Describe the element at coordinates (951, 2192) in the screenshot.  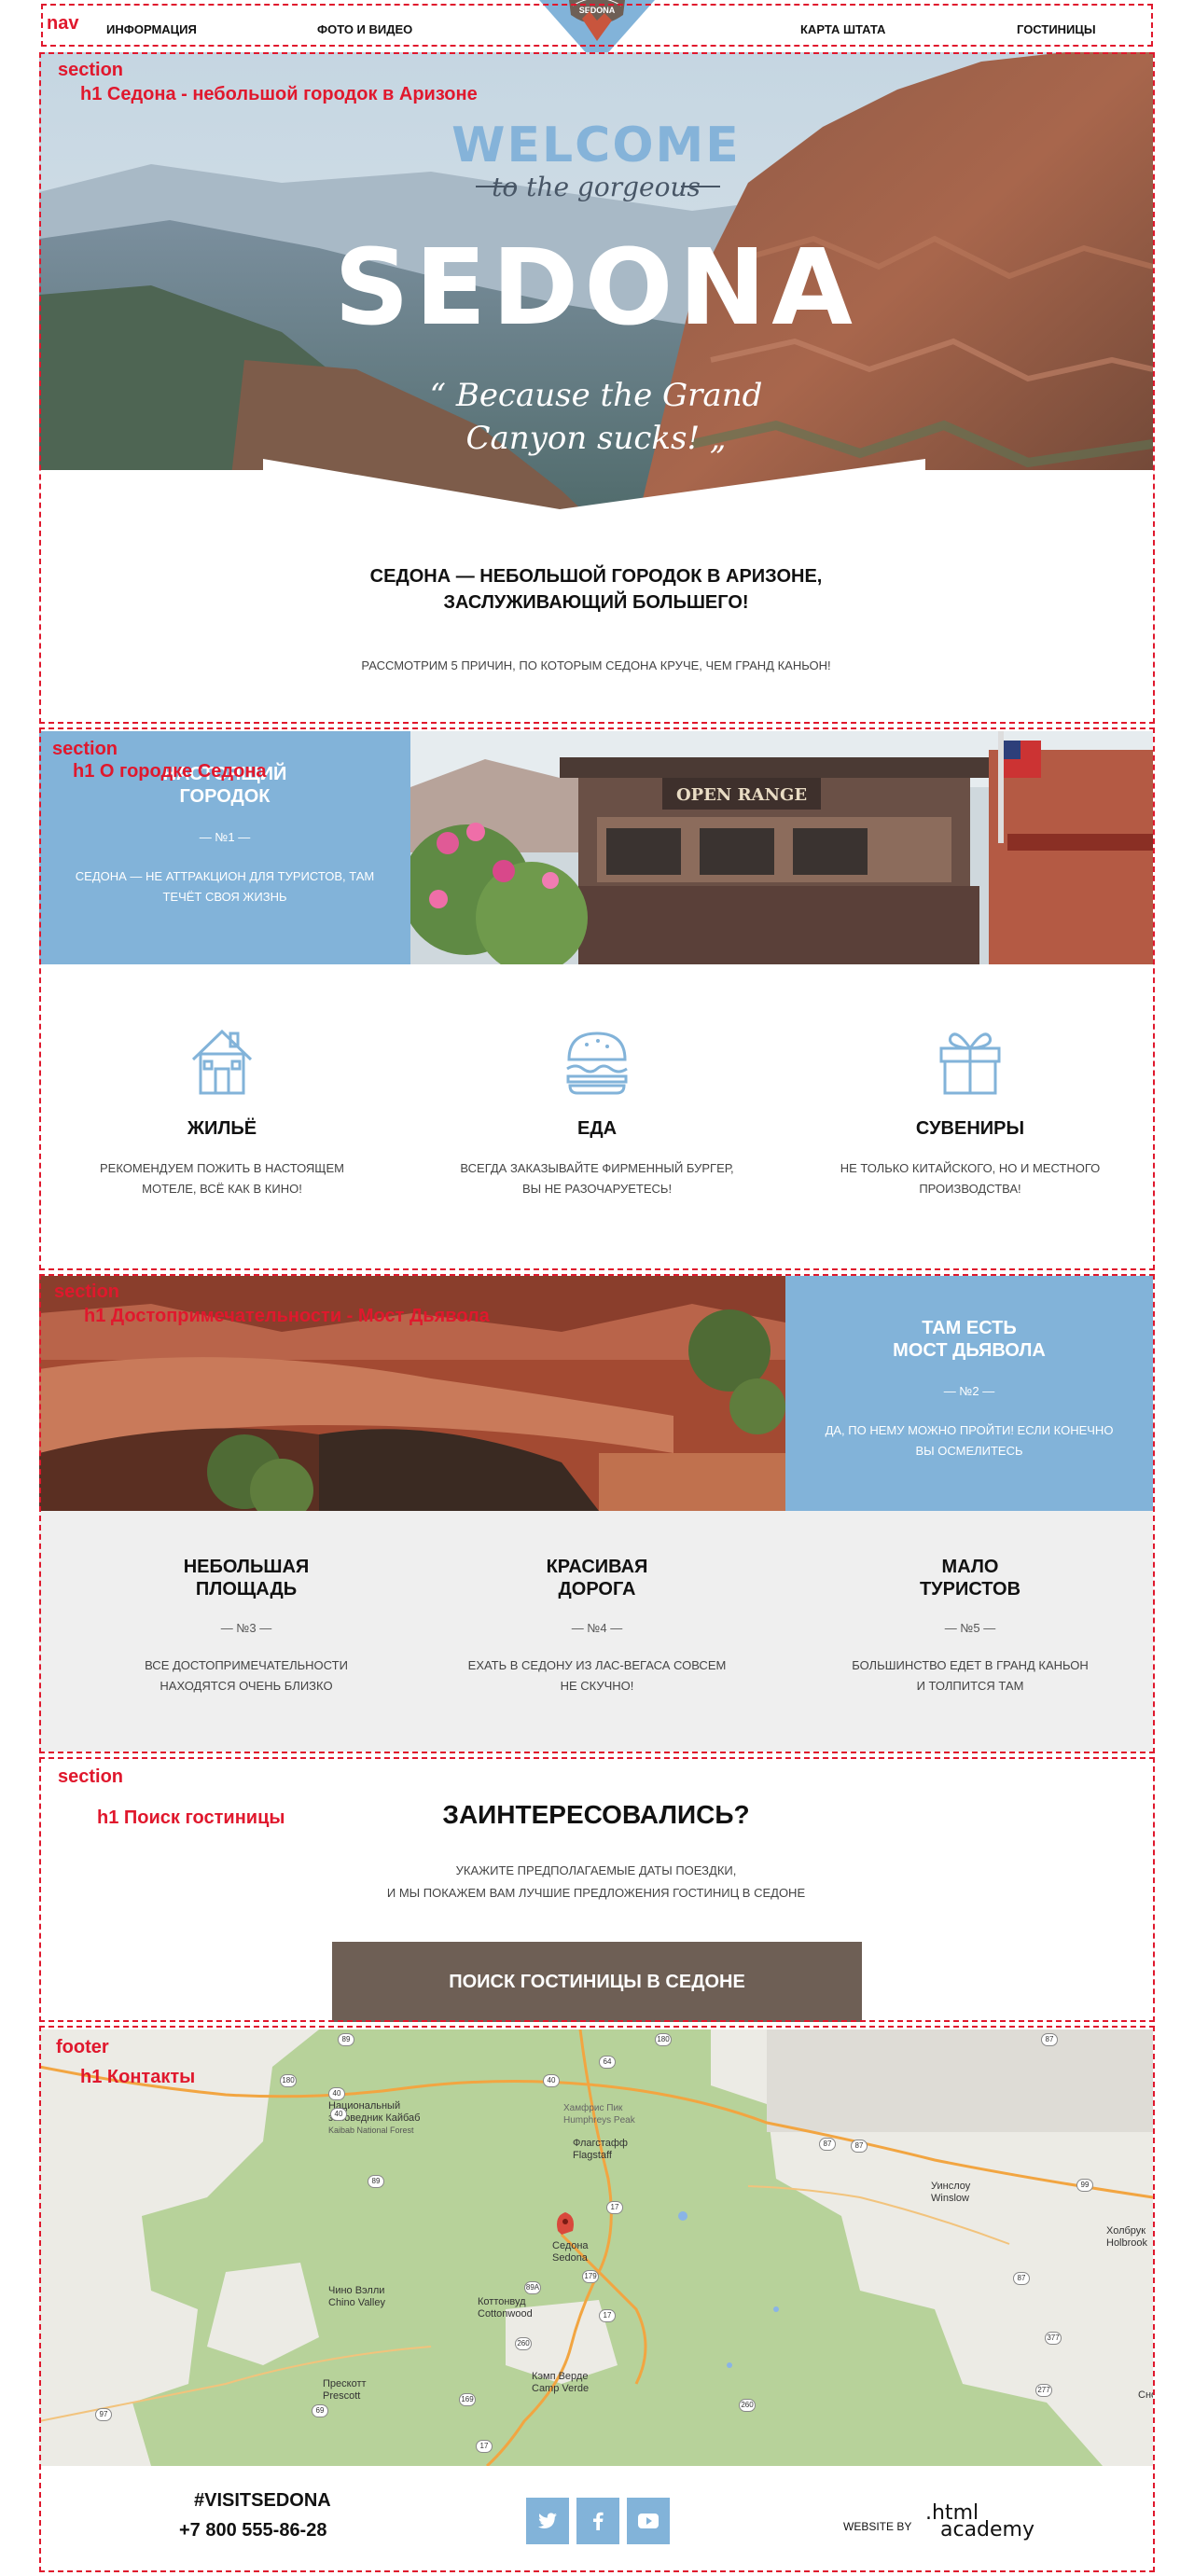
I see `map-label-winslow: Уинслоу Winslow` at that location.